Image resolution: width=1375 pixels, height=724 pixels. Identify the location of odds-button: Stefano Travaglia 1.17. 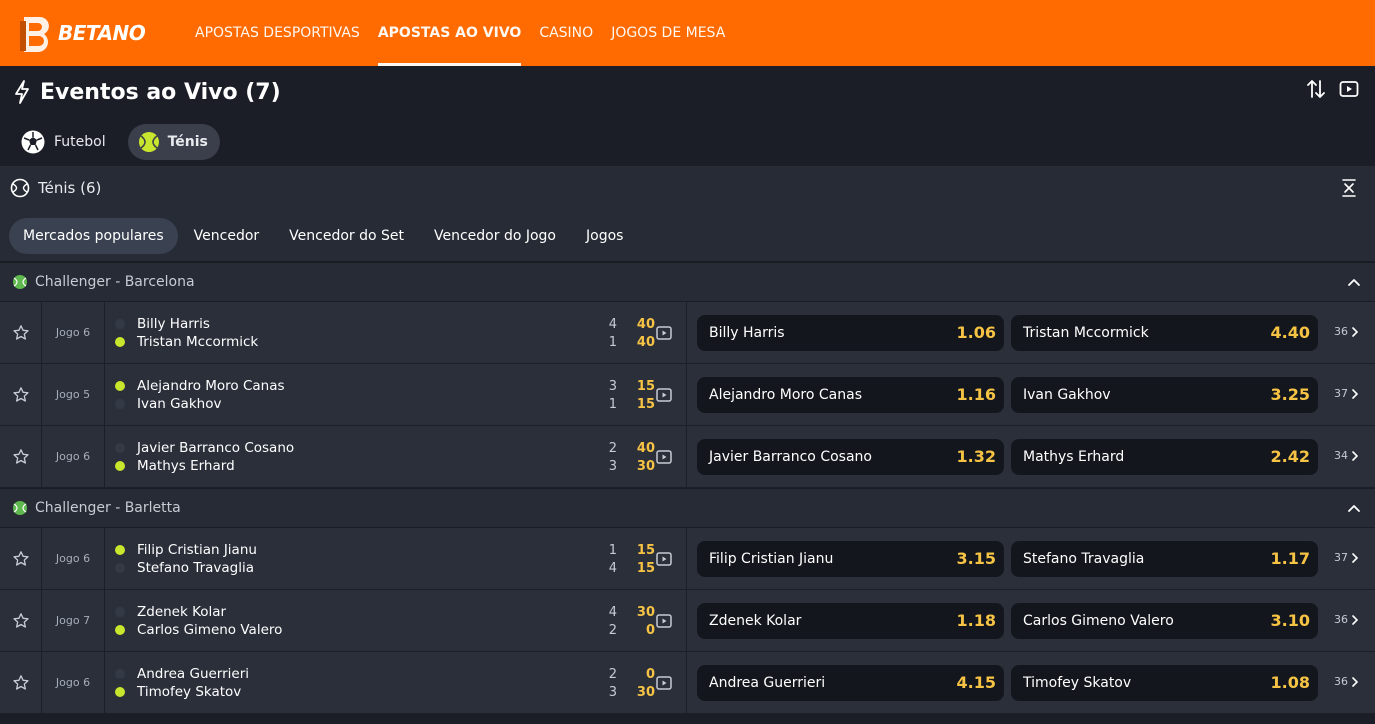
(1164, 558).